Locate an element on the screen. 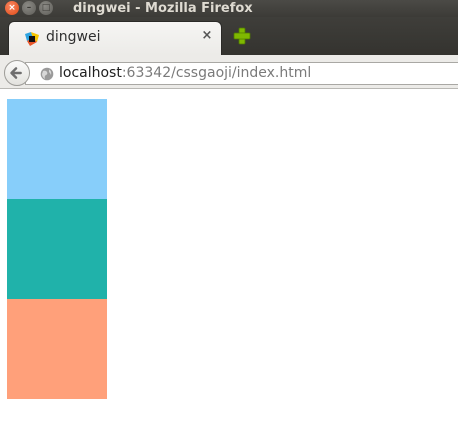 The image size is (458, 444). url-bar: localhost:63342/cssgaoji/index.html is located at coordinates (241, 73).